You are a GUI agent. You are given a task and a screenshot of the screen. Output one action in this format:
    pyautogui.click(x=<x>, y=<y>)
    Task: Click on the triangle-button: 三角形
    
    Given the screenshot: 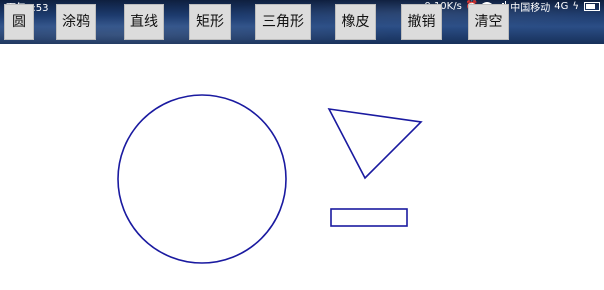 What is the action you would take?
    pyautogui.click(x=283, y=22)
    